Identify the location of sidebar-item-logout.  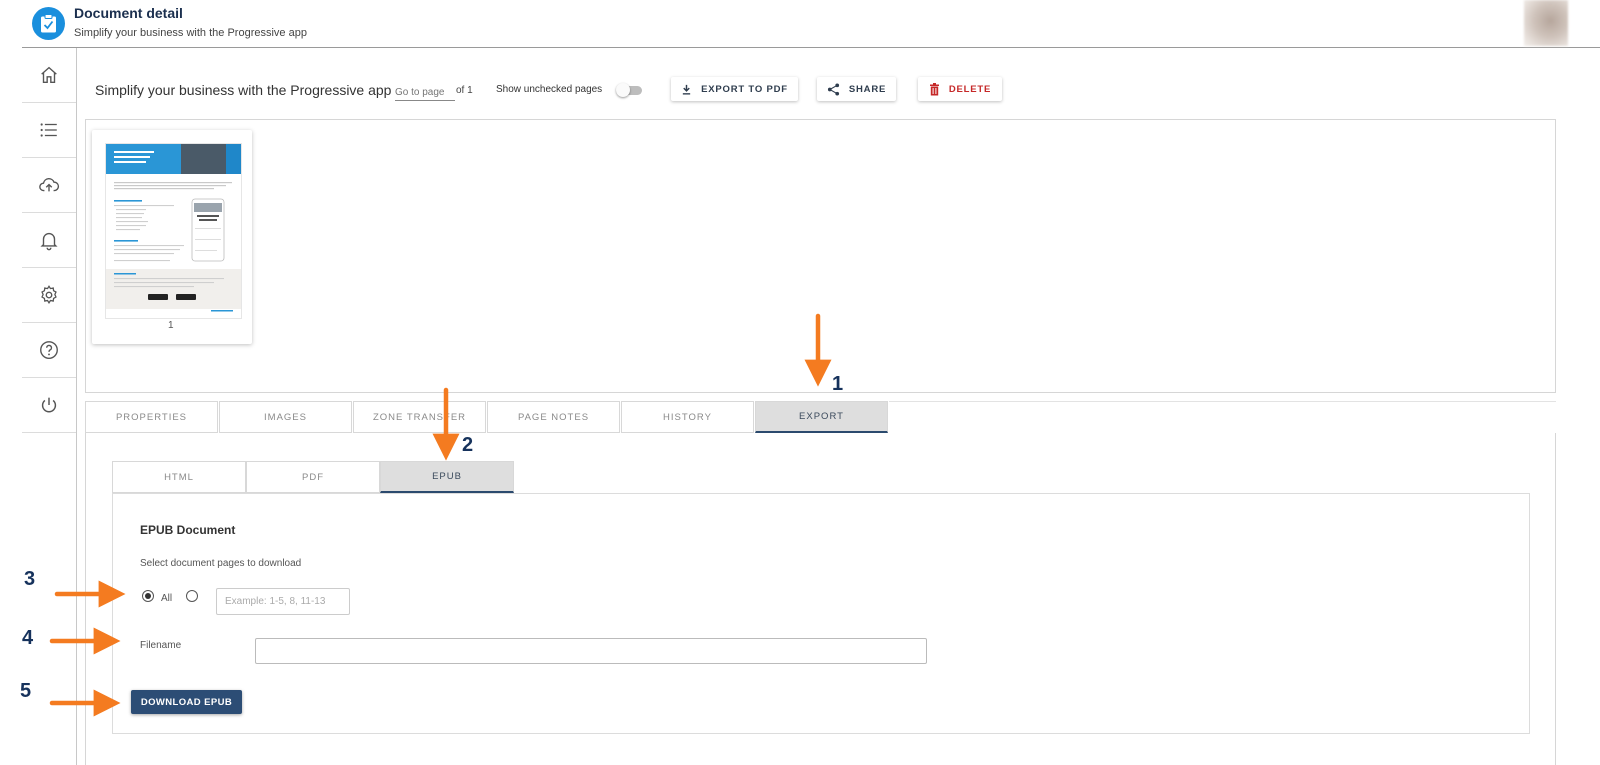
(49, 405).